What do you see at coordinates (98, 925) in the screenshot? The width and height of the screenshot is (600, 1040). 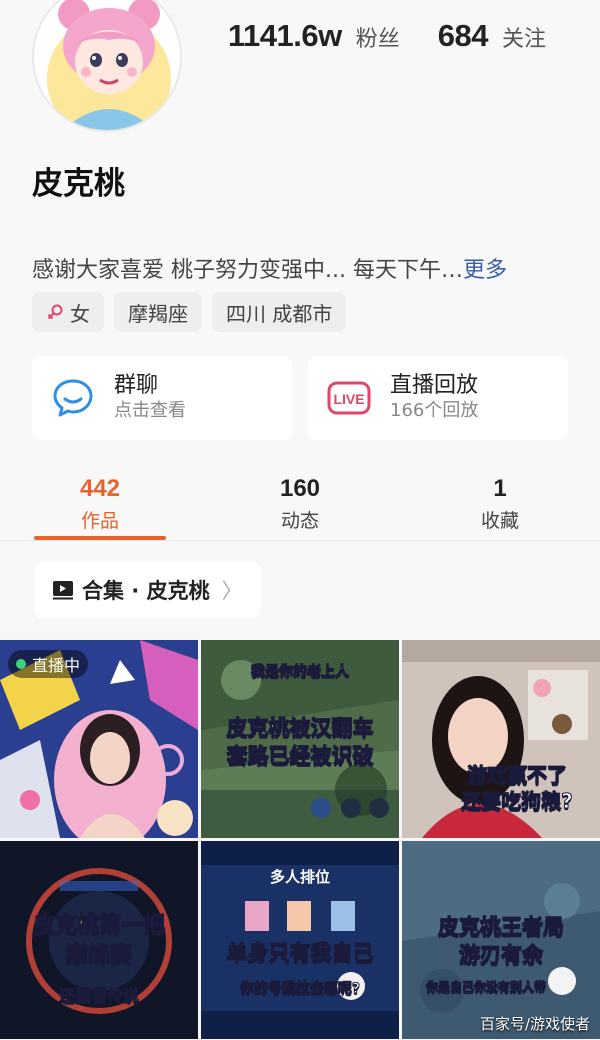 I see `video-caption: 皮克桃第一把` at bounding box center [98, 925].